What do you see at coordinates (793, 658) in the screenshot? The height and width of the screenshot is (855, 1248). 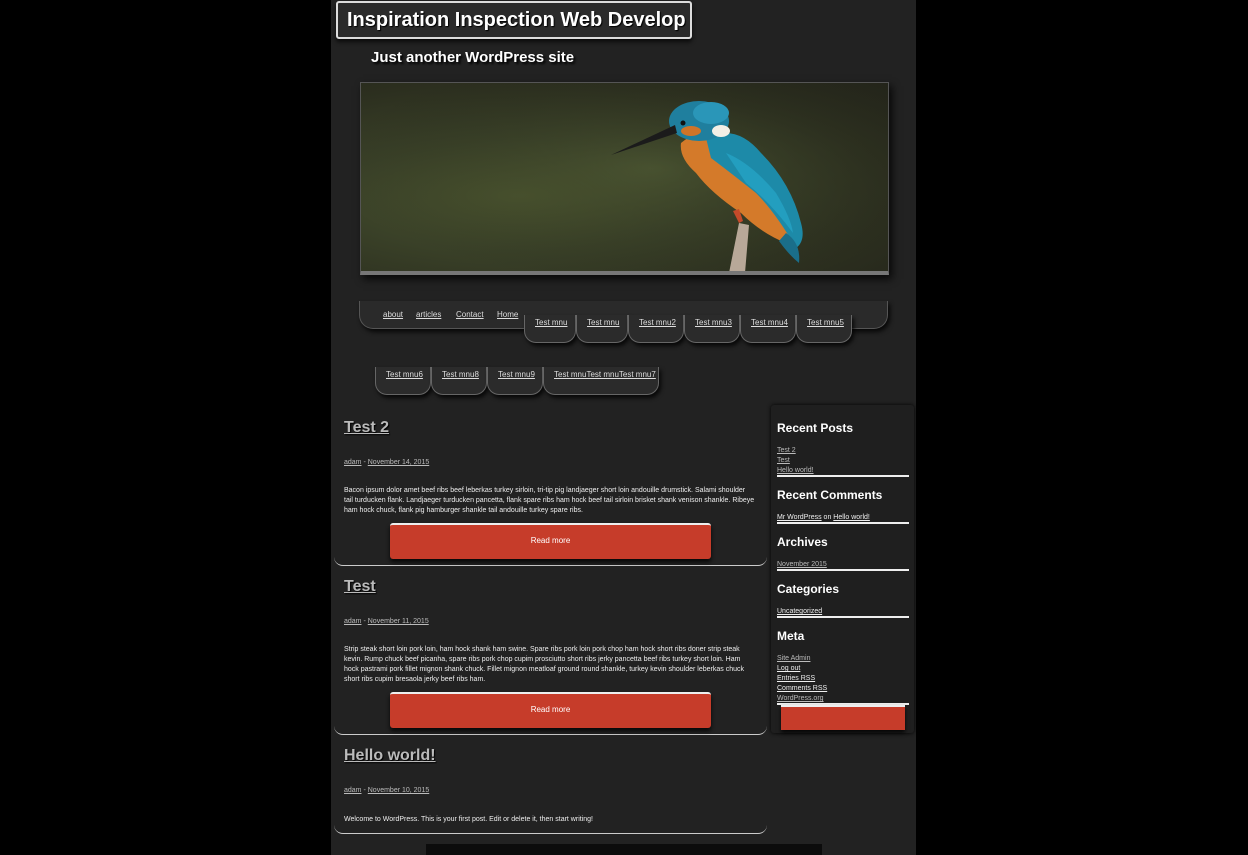 I see `meta-link-site-admin: Site Admin` at bounding box center [793, 658].